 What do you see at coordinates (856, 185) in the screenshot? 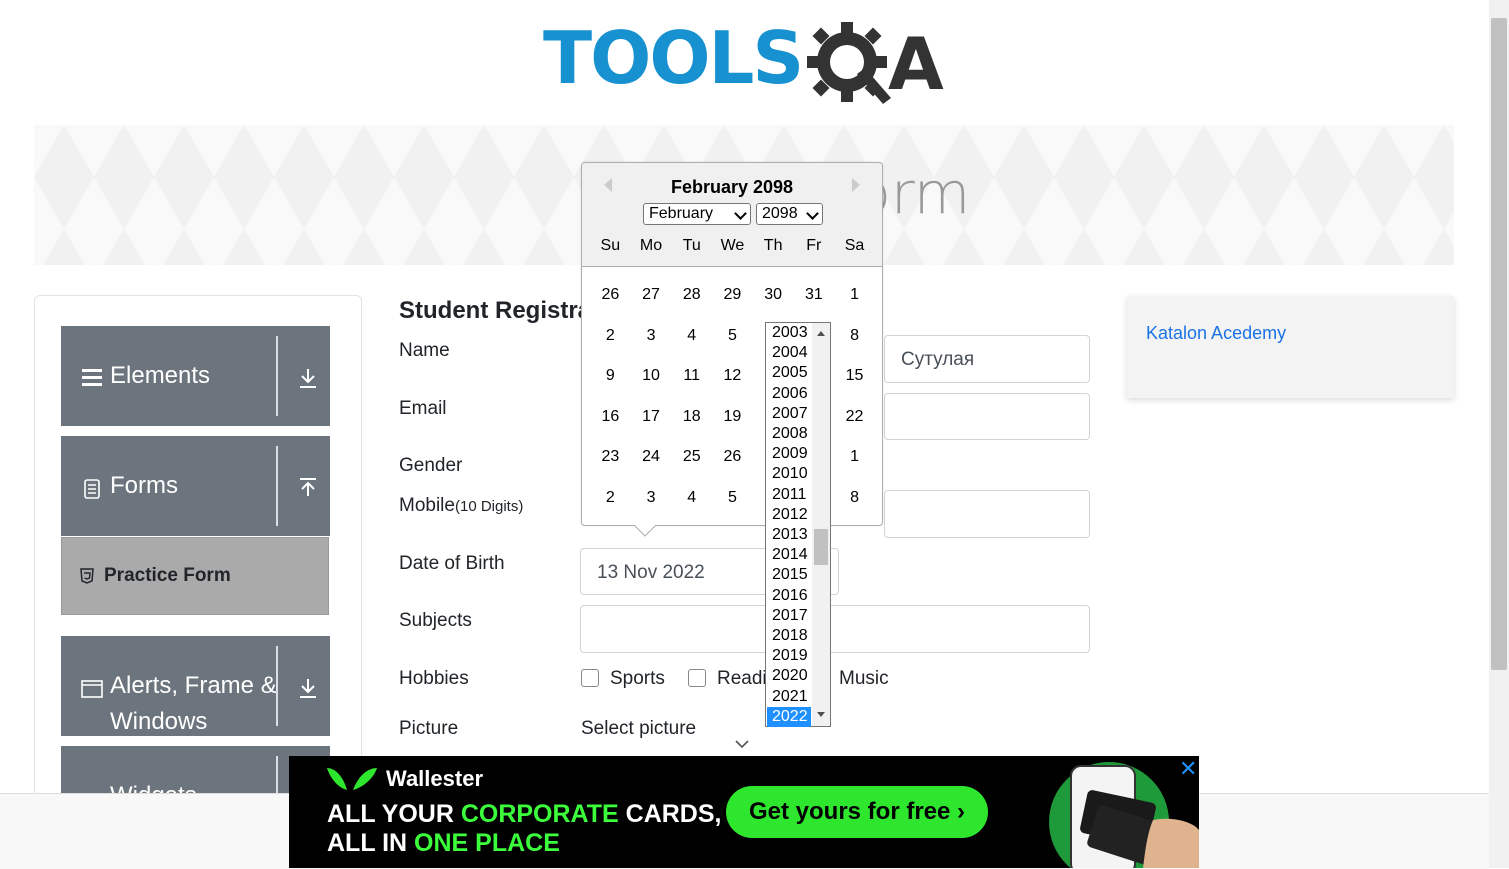
I see `next-month-icon` at bounding box center [856, 185].